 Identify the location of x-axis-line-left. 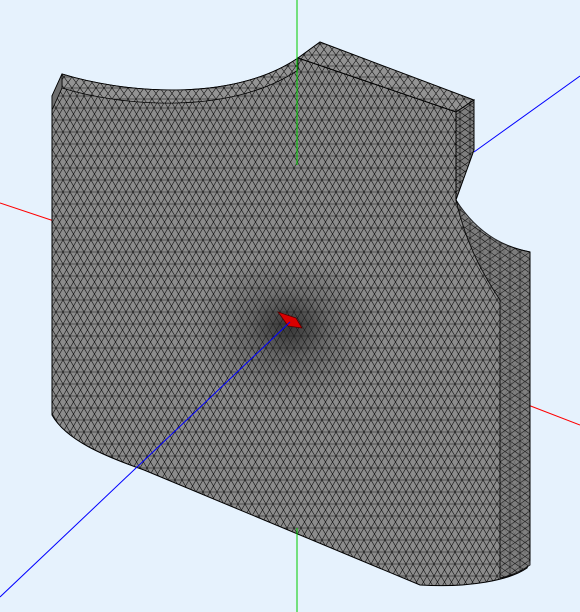
(27, 212).